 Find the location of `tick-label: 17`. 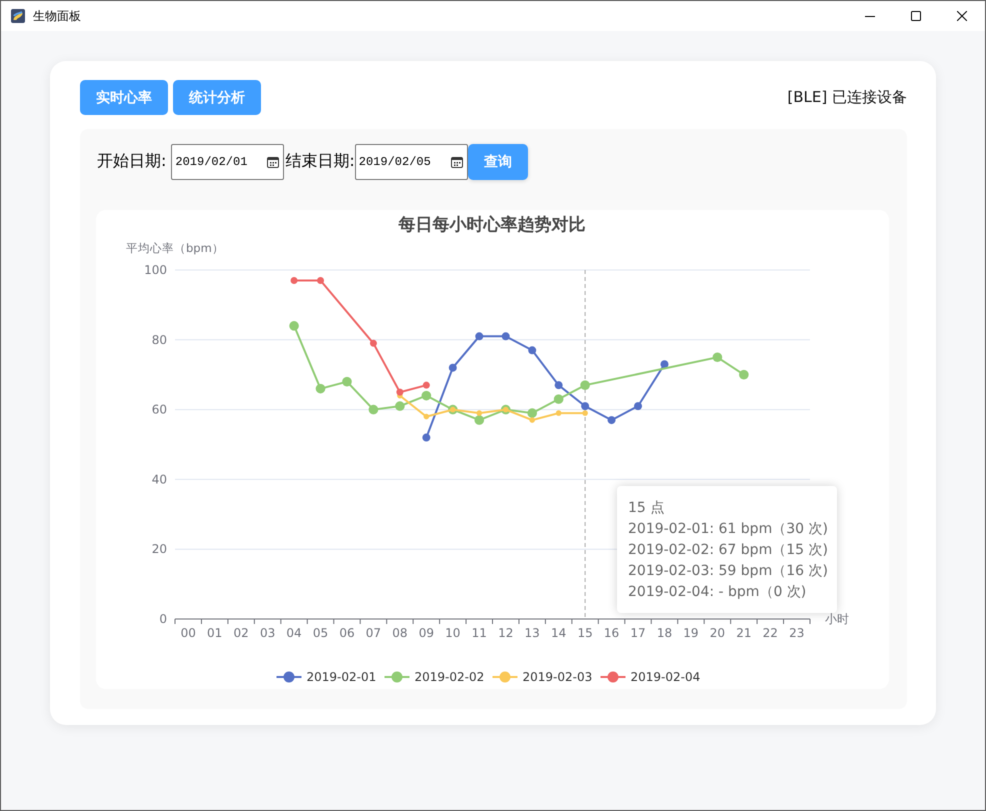

tick-label: 17 is located at coordinates (638, 633).